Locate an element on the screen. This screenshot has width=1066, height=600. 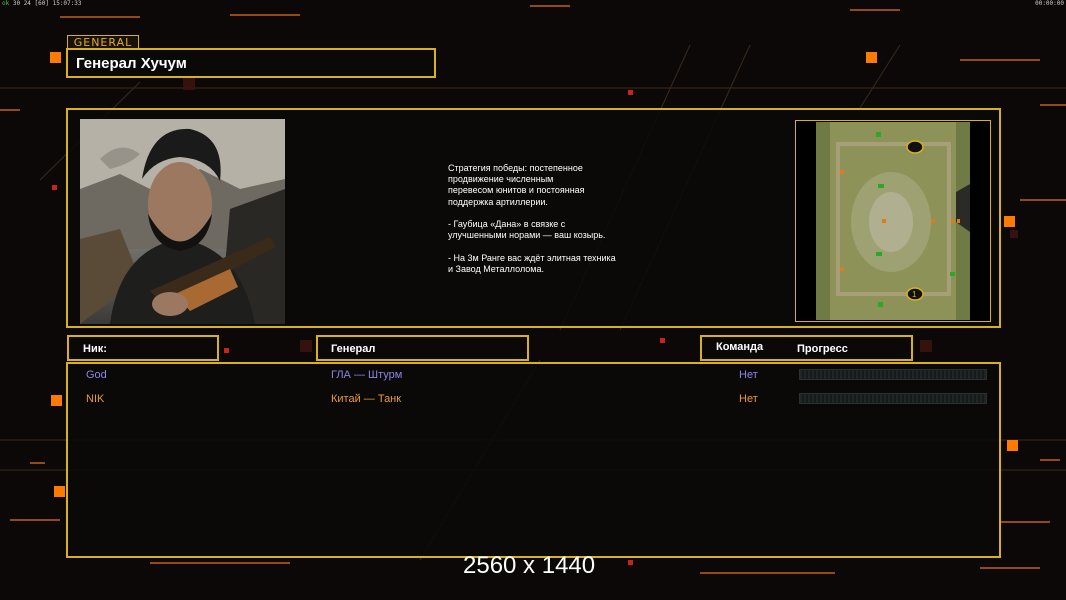
minimap: 1 is located at coordinates (893, 221).